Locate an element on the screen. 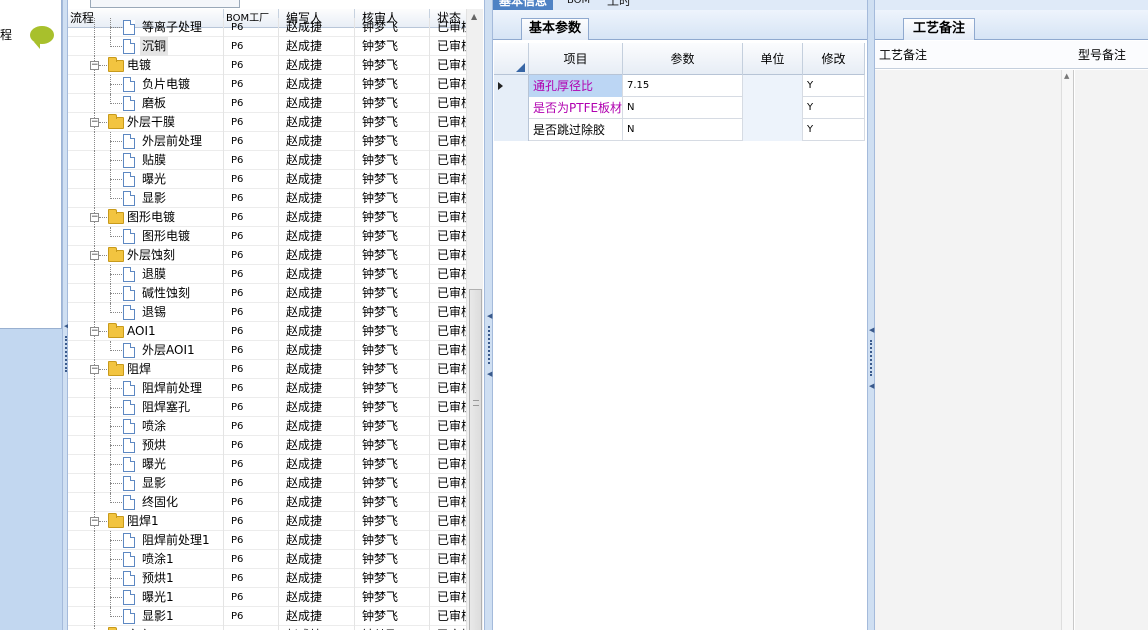 Image resolution: width=1148 pixels, height=630 pixels. param-value-cell: 7.15 is located at coordinates (683, 86).